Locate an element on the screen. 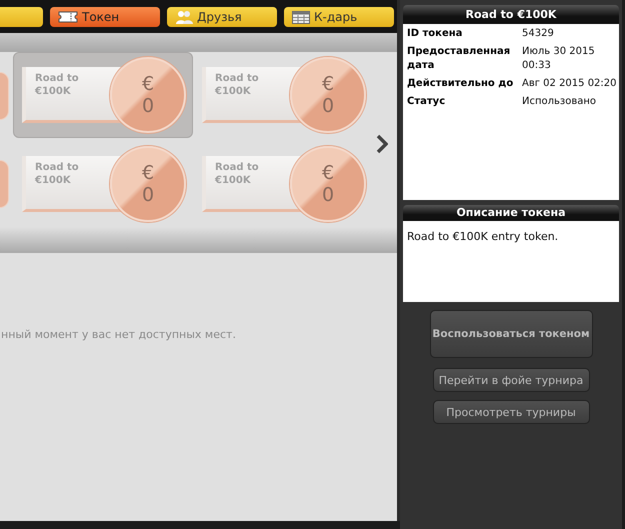 Image resolution: width=625 pixels, height=529 pixels. action-button: Перейти в фойе турнира is located at coordinates (511, 380).